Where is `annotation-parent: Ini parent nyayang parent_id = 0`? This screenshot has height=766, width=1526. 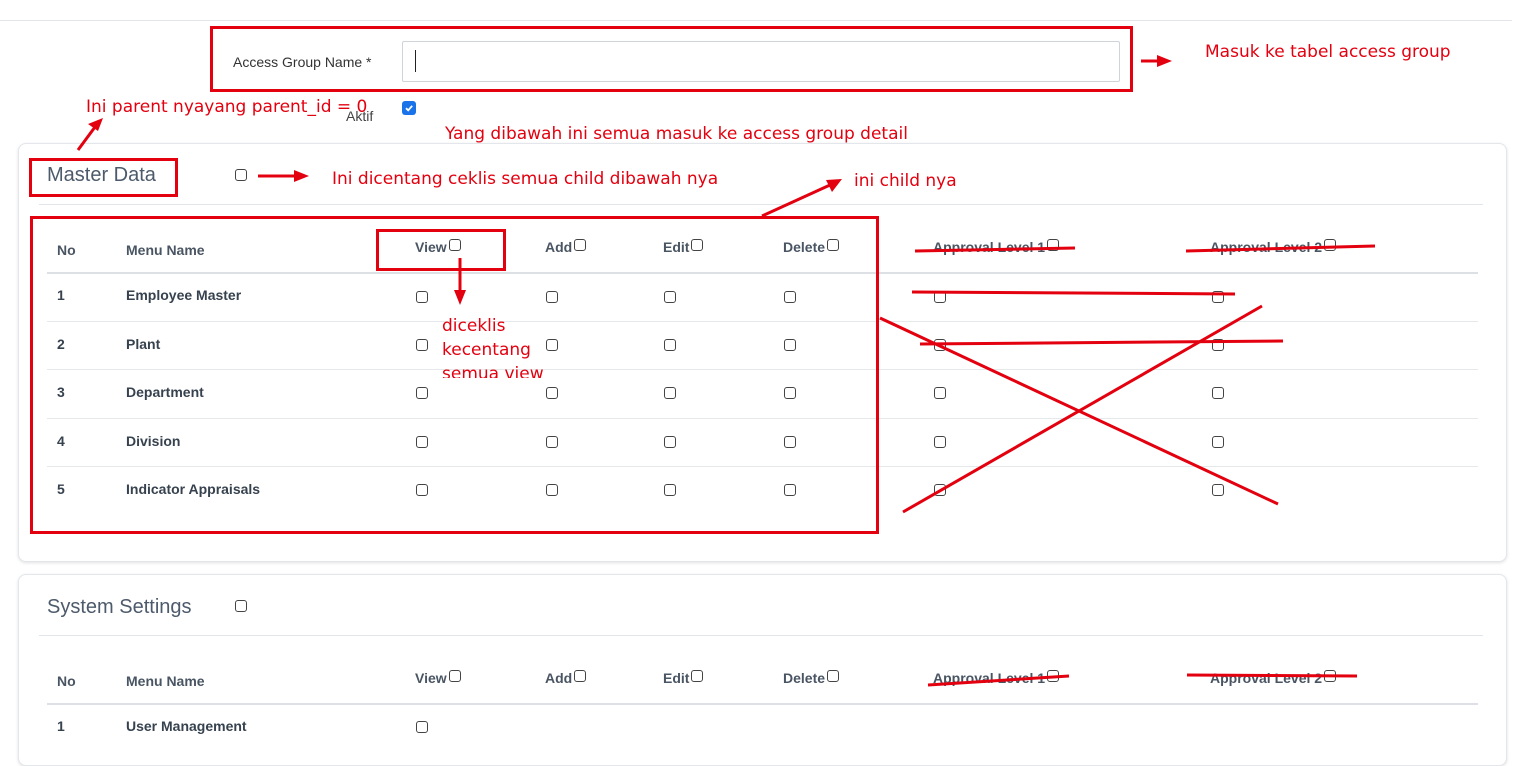
annotation-parent: Ini parent nyayang parent_id = 0 is located at coordinates (227, 107).